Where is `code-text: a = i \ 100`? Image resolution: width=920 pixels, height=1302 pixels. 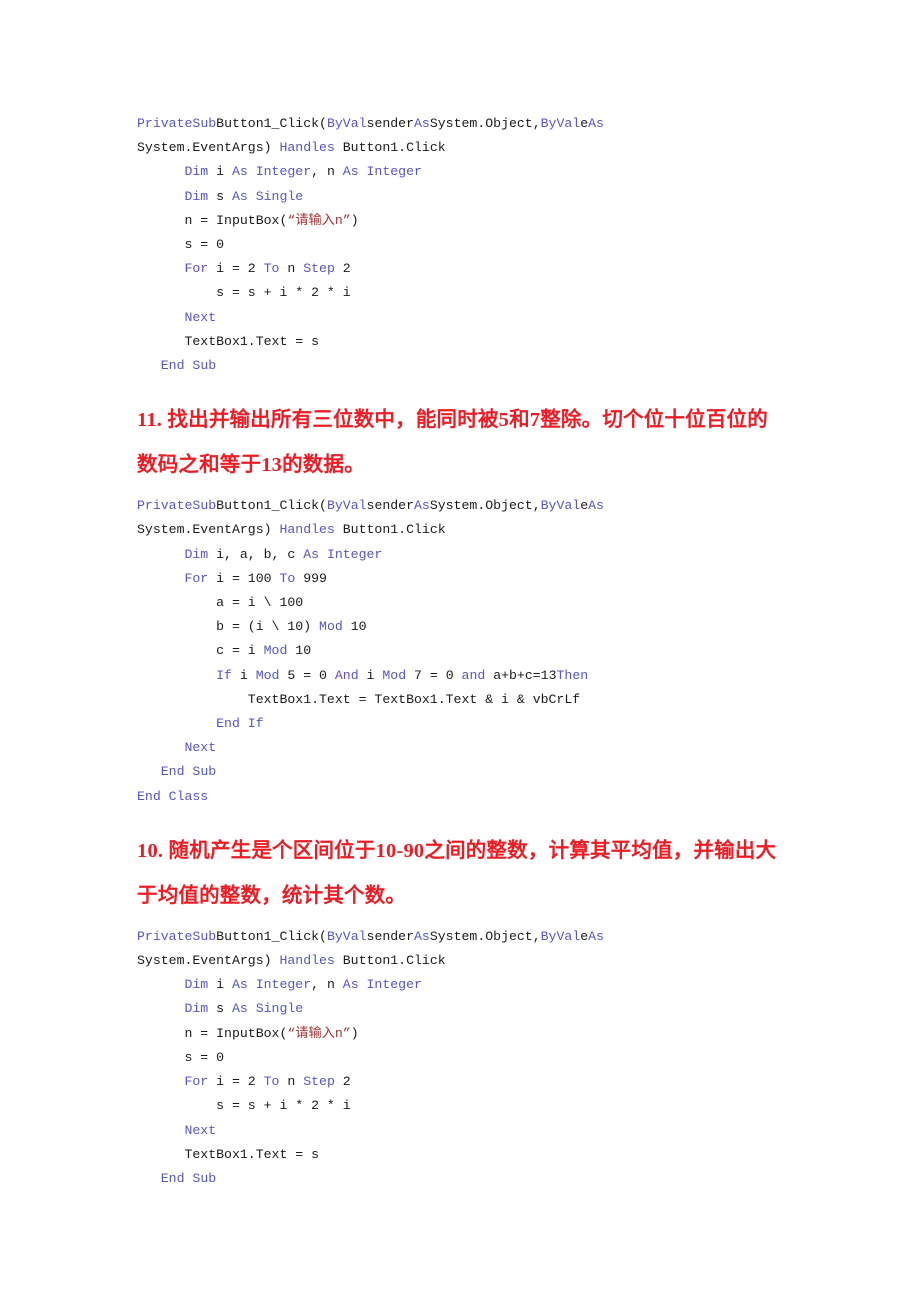 code-text: a = i \ 100 is located at coordinates (220, 603).